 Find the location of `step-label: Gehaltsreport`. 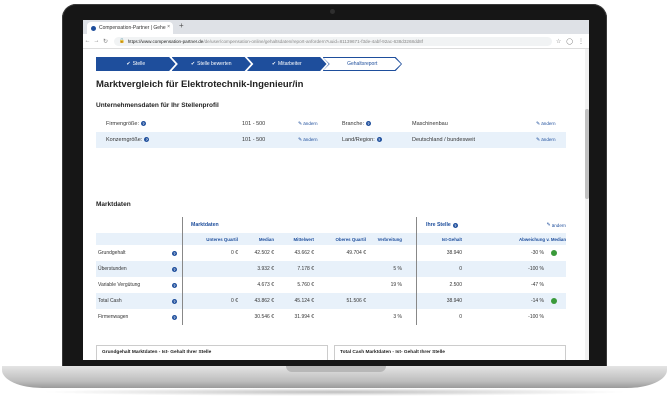

step-label: Gehaltsreport is located at coordinates (362, 64).